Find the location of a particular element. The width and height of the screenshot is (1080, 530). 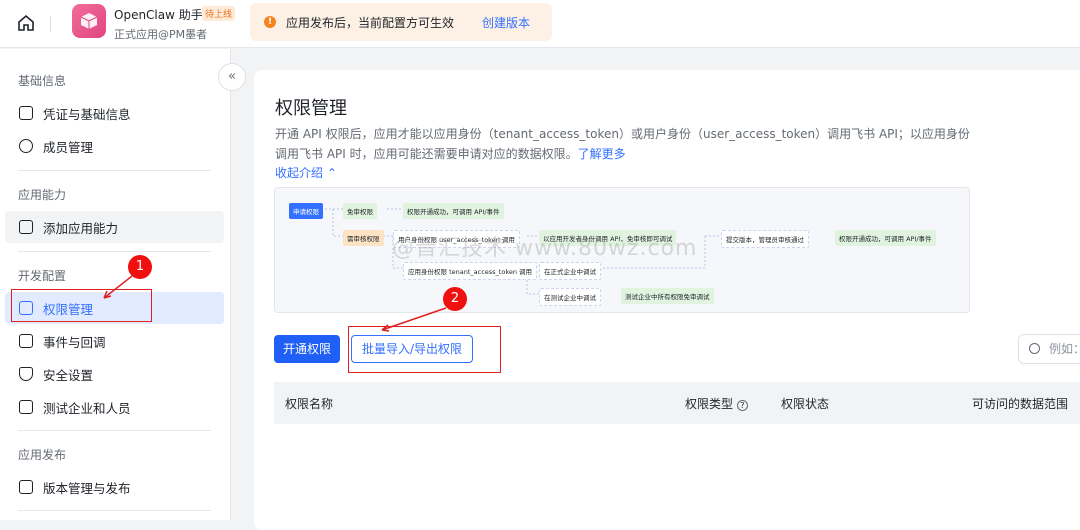

node-need-review: 需审核权限 is located at coordinates (363, 238).